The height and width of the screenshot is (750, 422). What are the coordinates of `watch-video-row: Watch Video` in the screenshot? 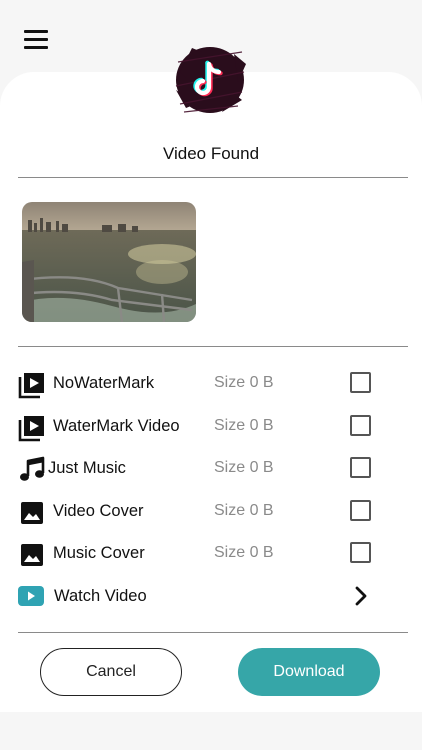 It's located at (208, 596).